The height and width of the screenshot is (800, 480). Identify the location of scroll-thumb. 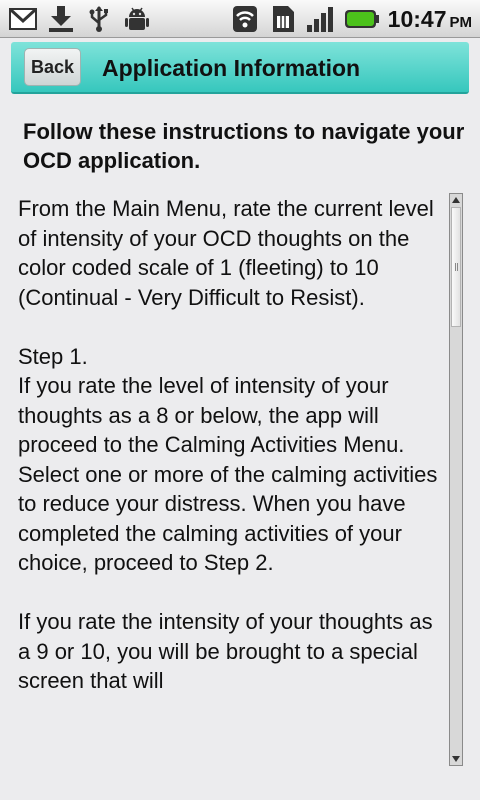
(456, 267).